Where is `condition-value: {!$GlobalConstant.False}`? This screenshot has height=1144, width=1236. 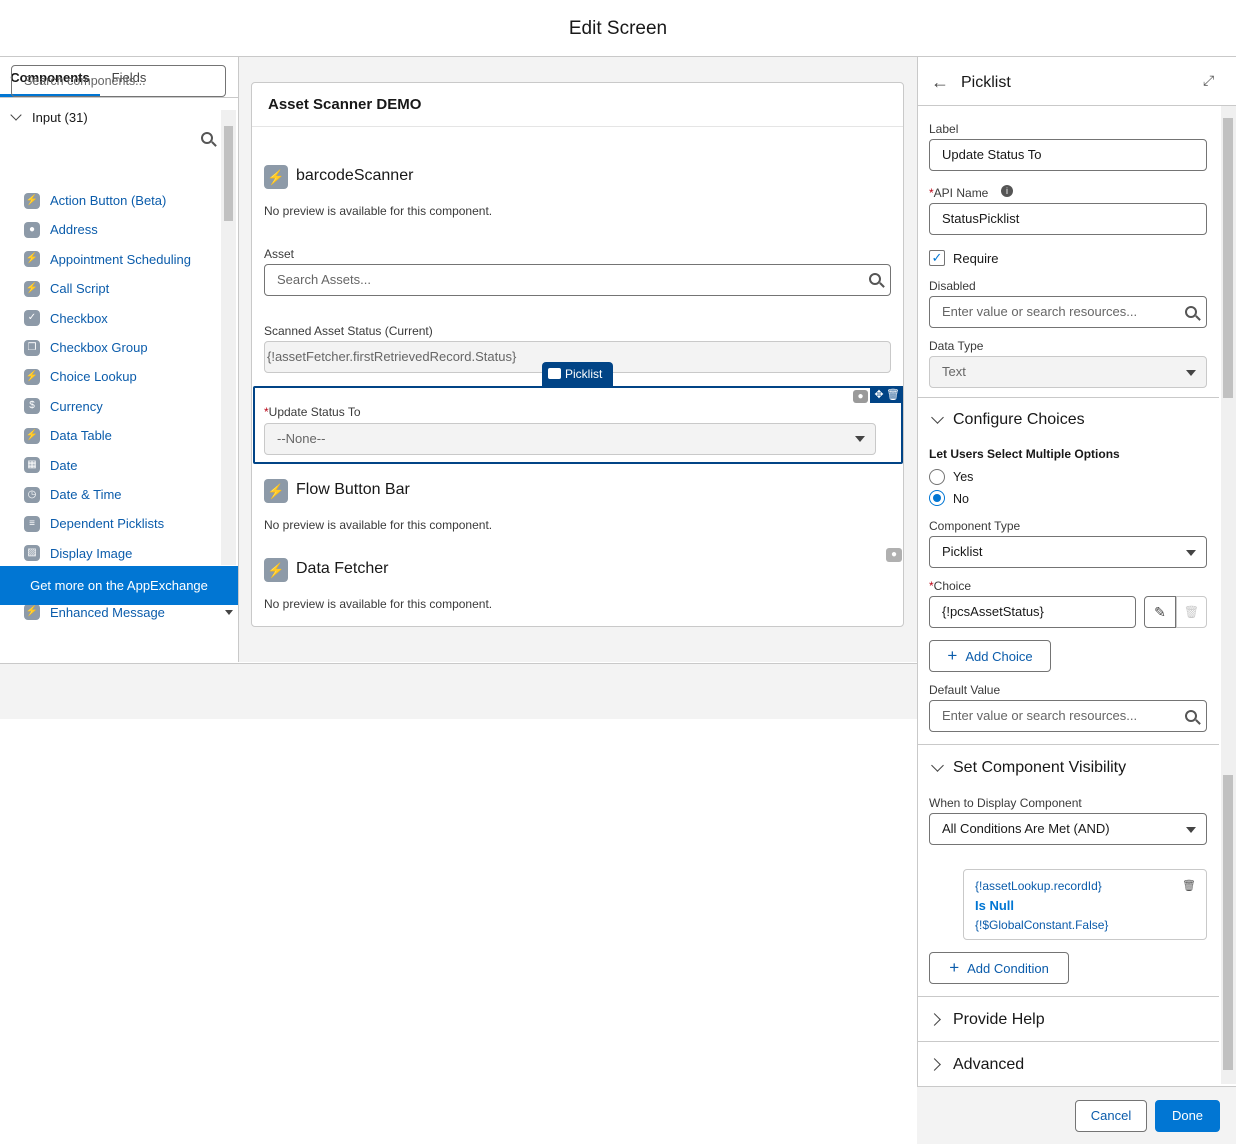
condition-value: {!$GlobalConstant.False} is located at coordinates (1041, 925).